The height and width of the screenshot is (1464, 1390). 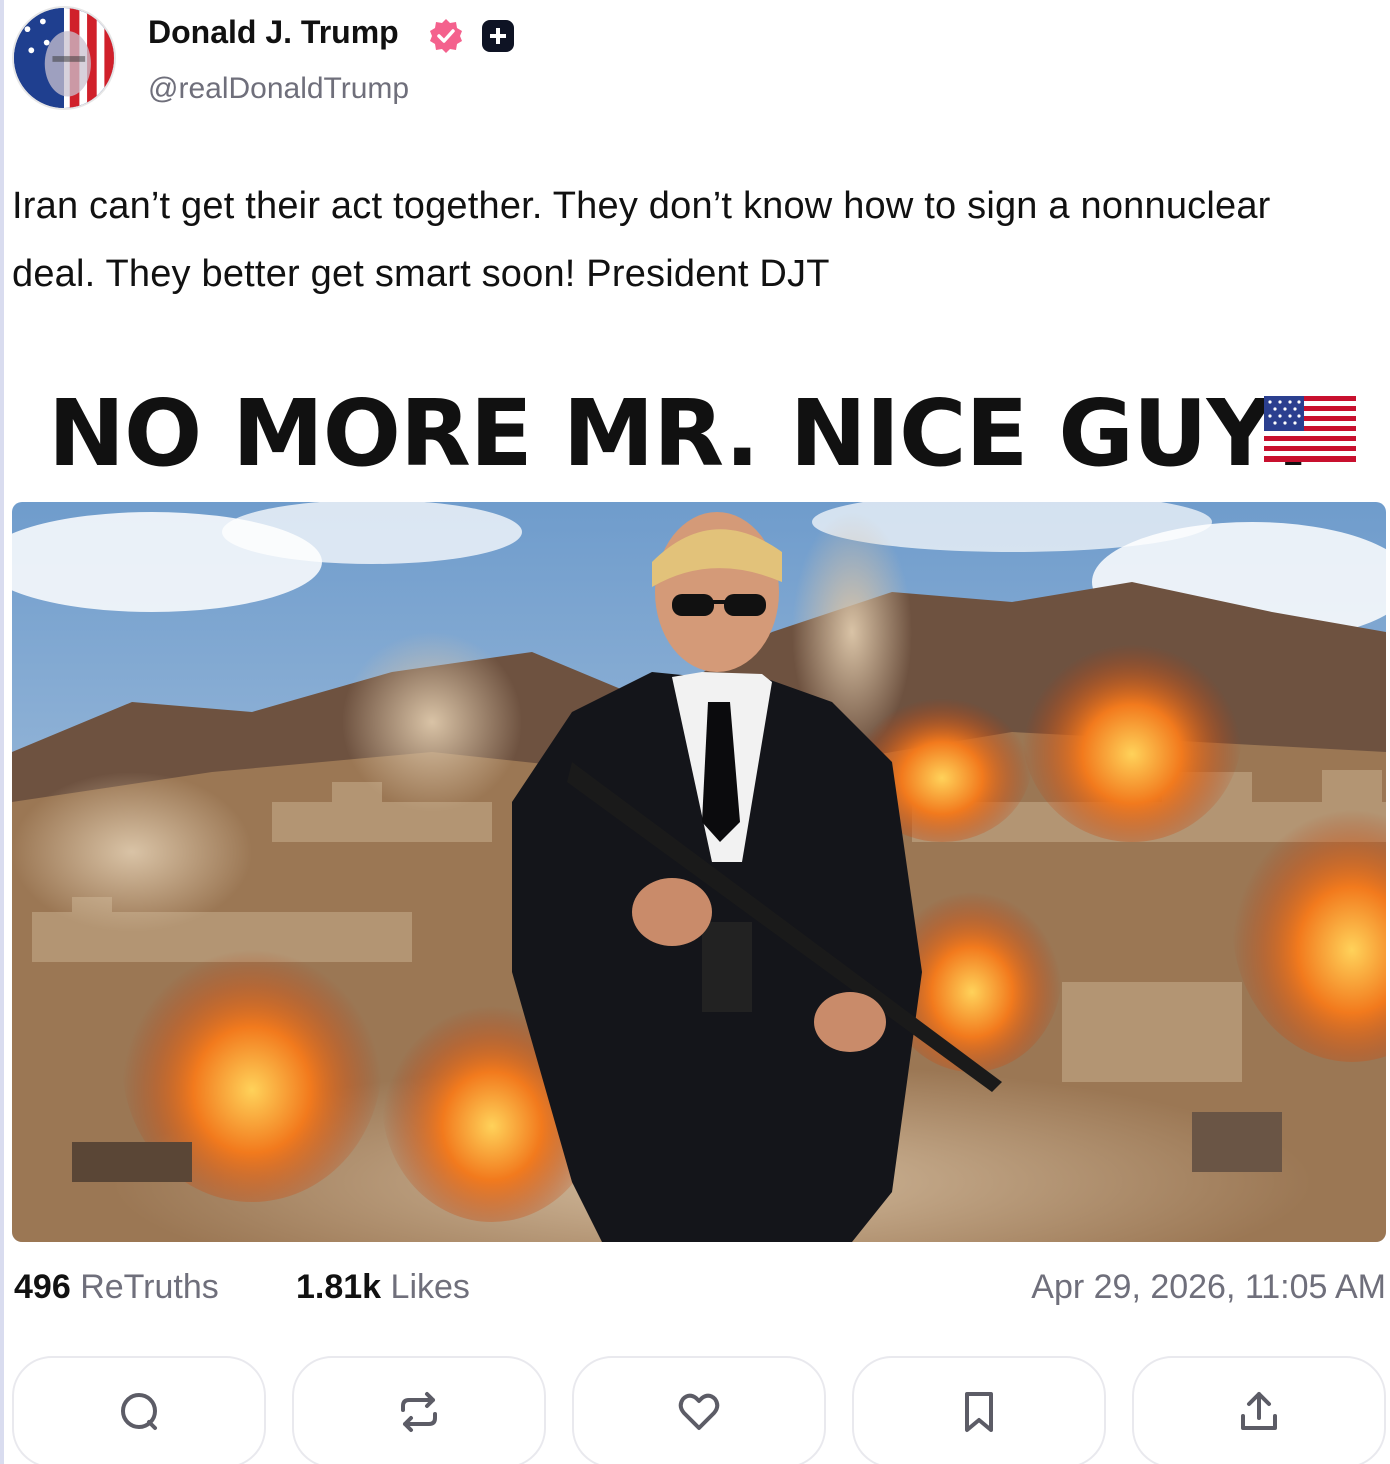 What do you see at coordinates (681, 433) in the screenshot?
I see `headline-text: NO MORE MR. NICE GUY!` at bounding box center [681, 433].